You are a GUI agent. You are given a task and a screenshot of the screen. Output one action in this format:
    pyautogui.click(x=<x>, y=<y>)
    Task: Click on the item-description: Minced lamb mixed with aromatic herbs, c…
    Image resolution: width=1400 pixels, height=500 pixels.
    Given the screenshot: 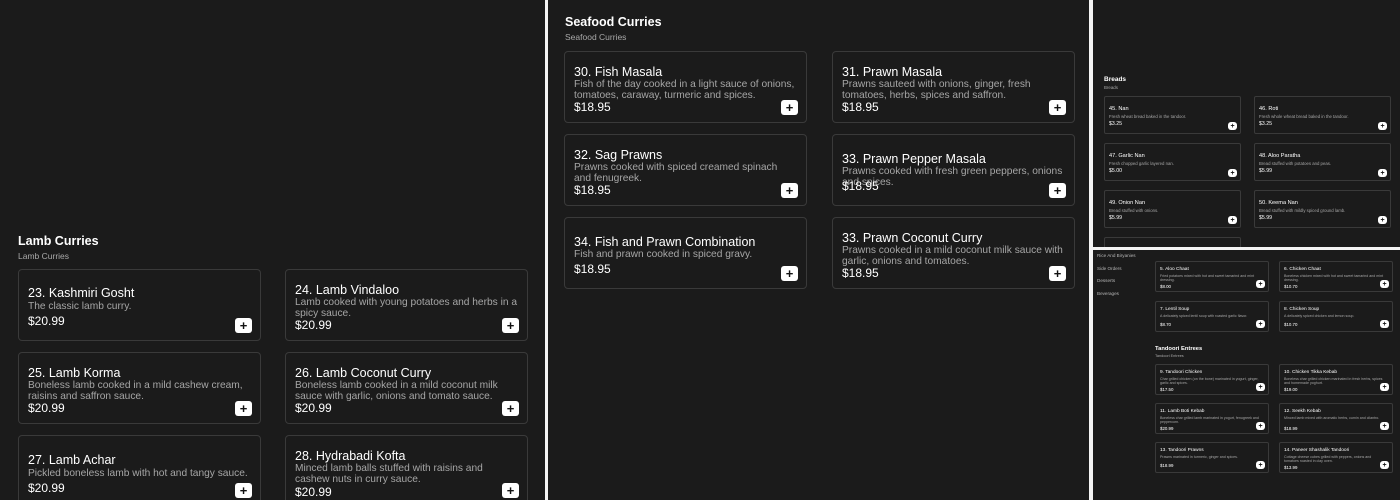 What is the action you would take?
    pyautogui.click(x=1332, y=418)
    